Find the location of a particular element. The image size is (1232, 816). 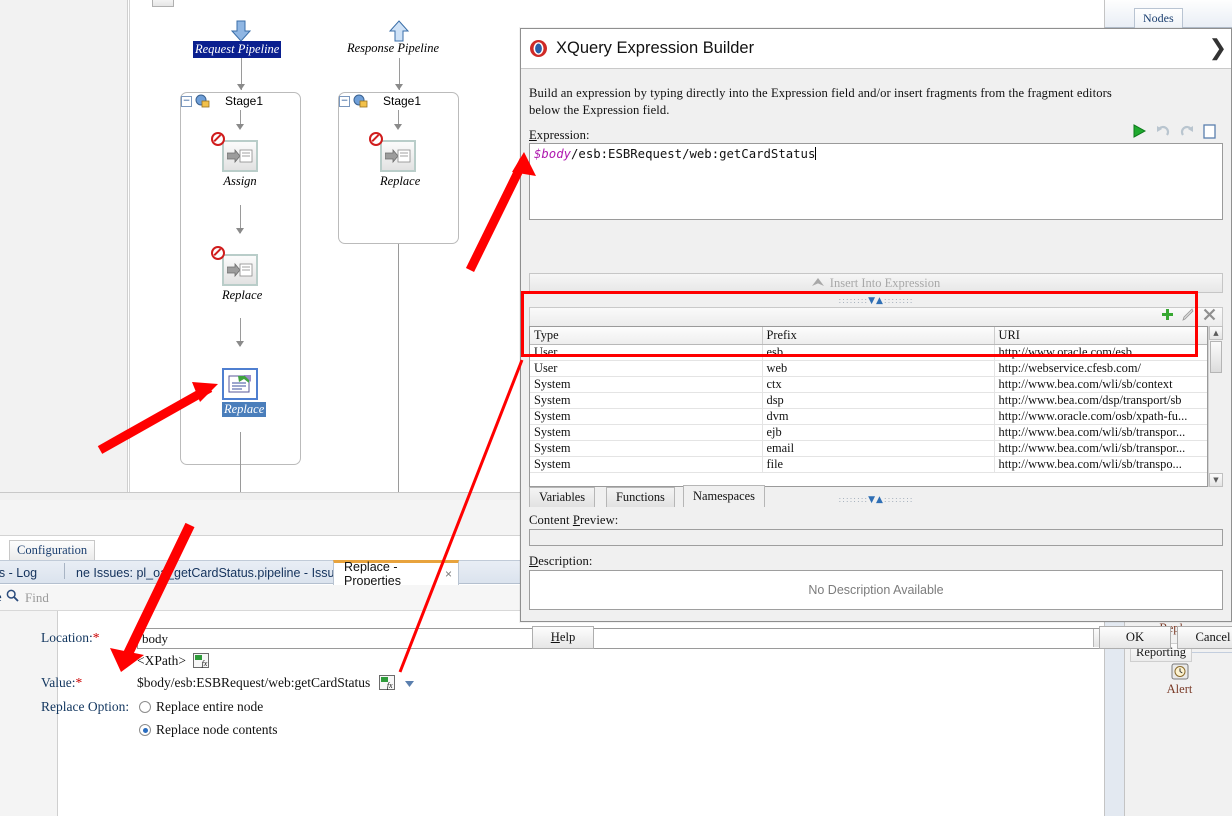

table-row: User web http://webservice.cfesb.com/ is located at coordinates (868, 368).